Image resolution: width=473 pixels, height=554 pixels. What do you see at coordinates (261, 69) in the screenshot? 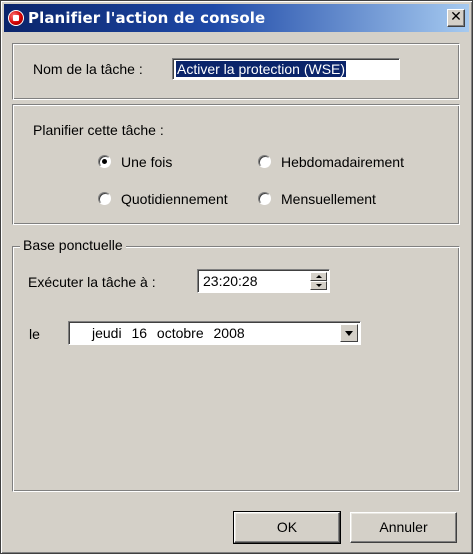
I see `task-name-value: Activer la protection (WSE)` at bounding box center [261, 69].